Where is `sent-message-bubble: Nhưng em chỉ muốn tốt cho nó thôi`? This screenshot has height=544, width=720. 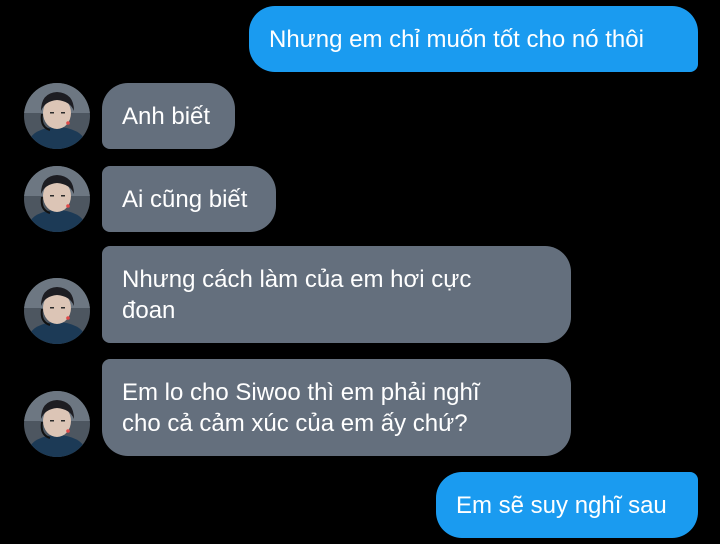 sent-message-bubble: Nhưng em chỉ muốn tốt cho nó thôi is located at coordinates (473, 39).